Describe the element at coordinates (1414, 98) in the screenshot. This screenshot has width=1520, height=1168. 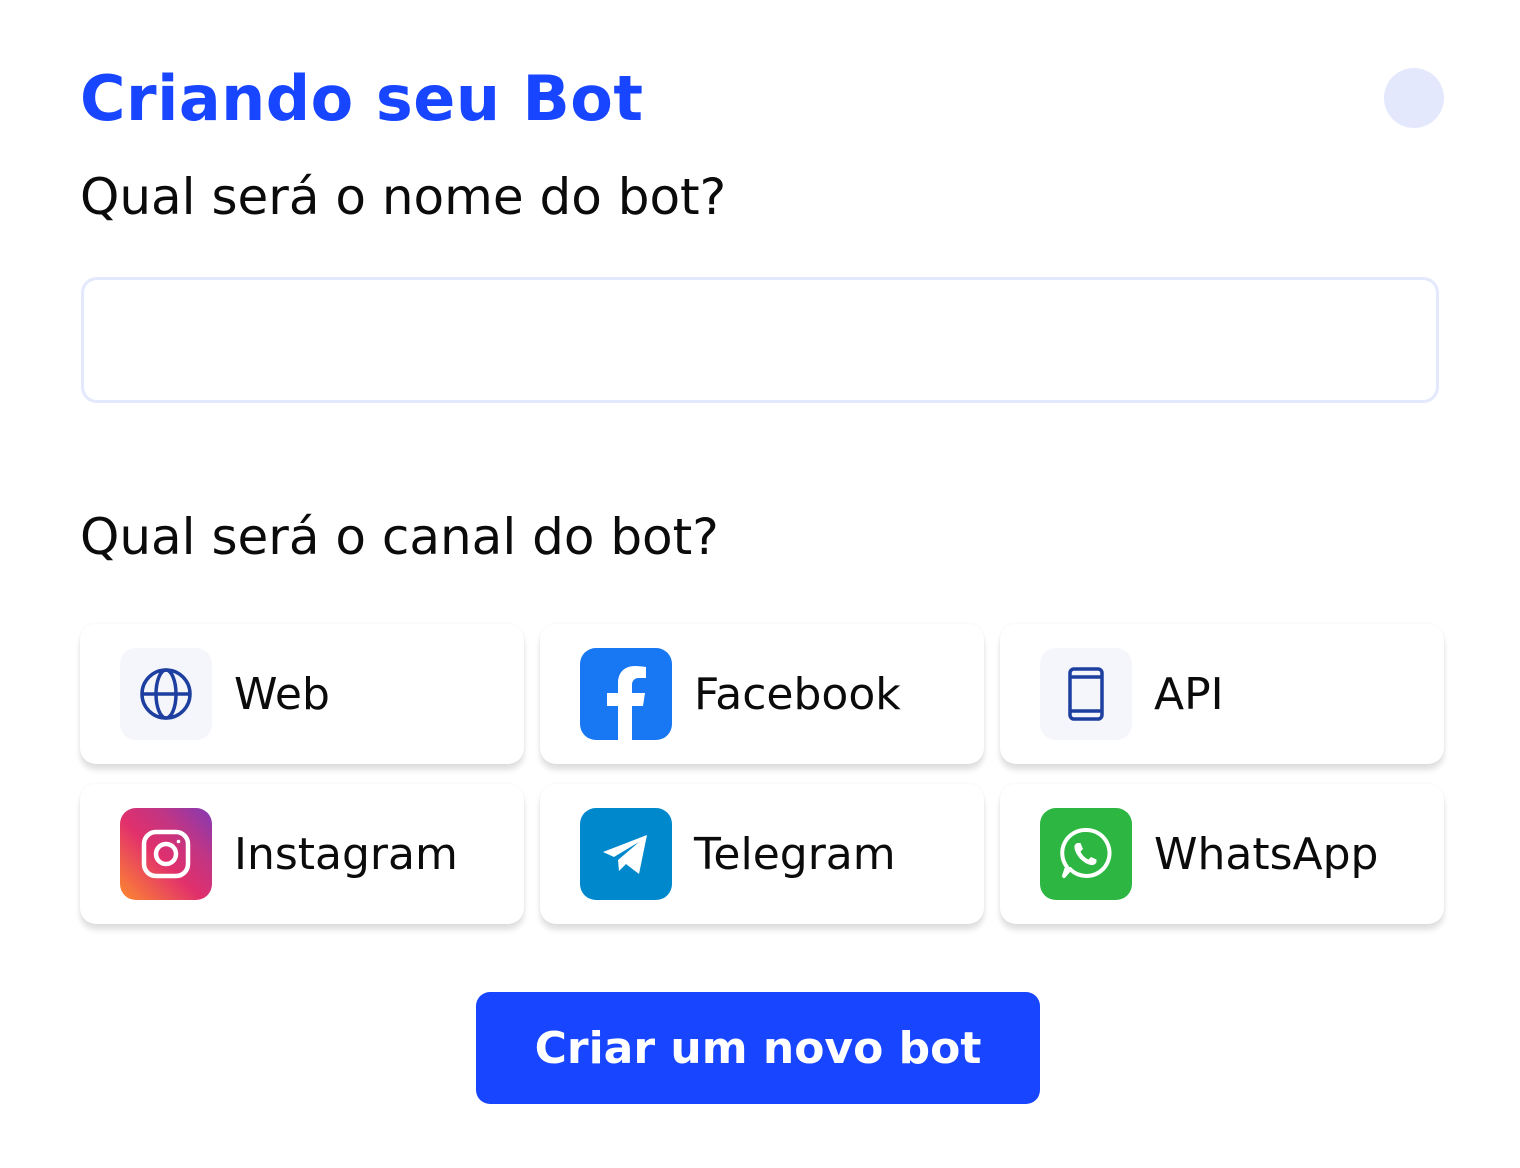
I see `close-button` at that location.